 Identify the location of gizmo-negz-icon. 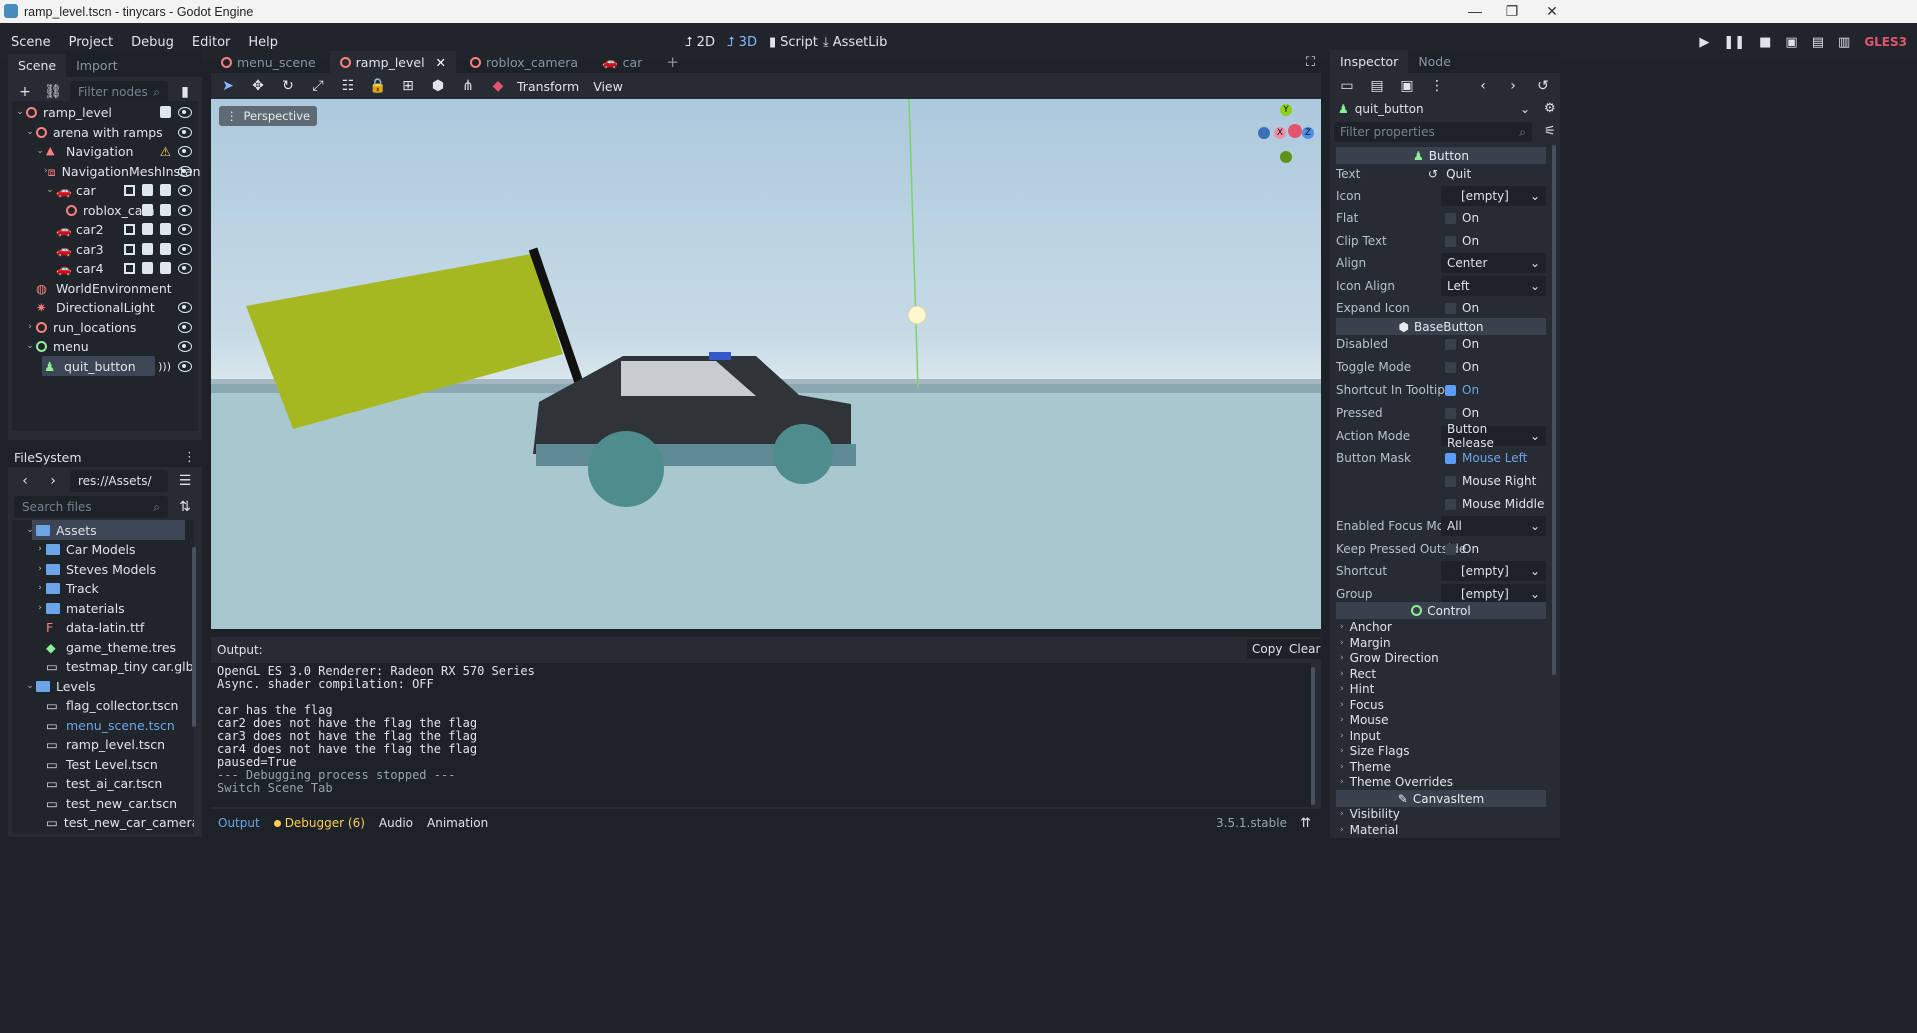
(1264, 133).